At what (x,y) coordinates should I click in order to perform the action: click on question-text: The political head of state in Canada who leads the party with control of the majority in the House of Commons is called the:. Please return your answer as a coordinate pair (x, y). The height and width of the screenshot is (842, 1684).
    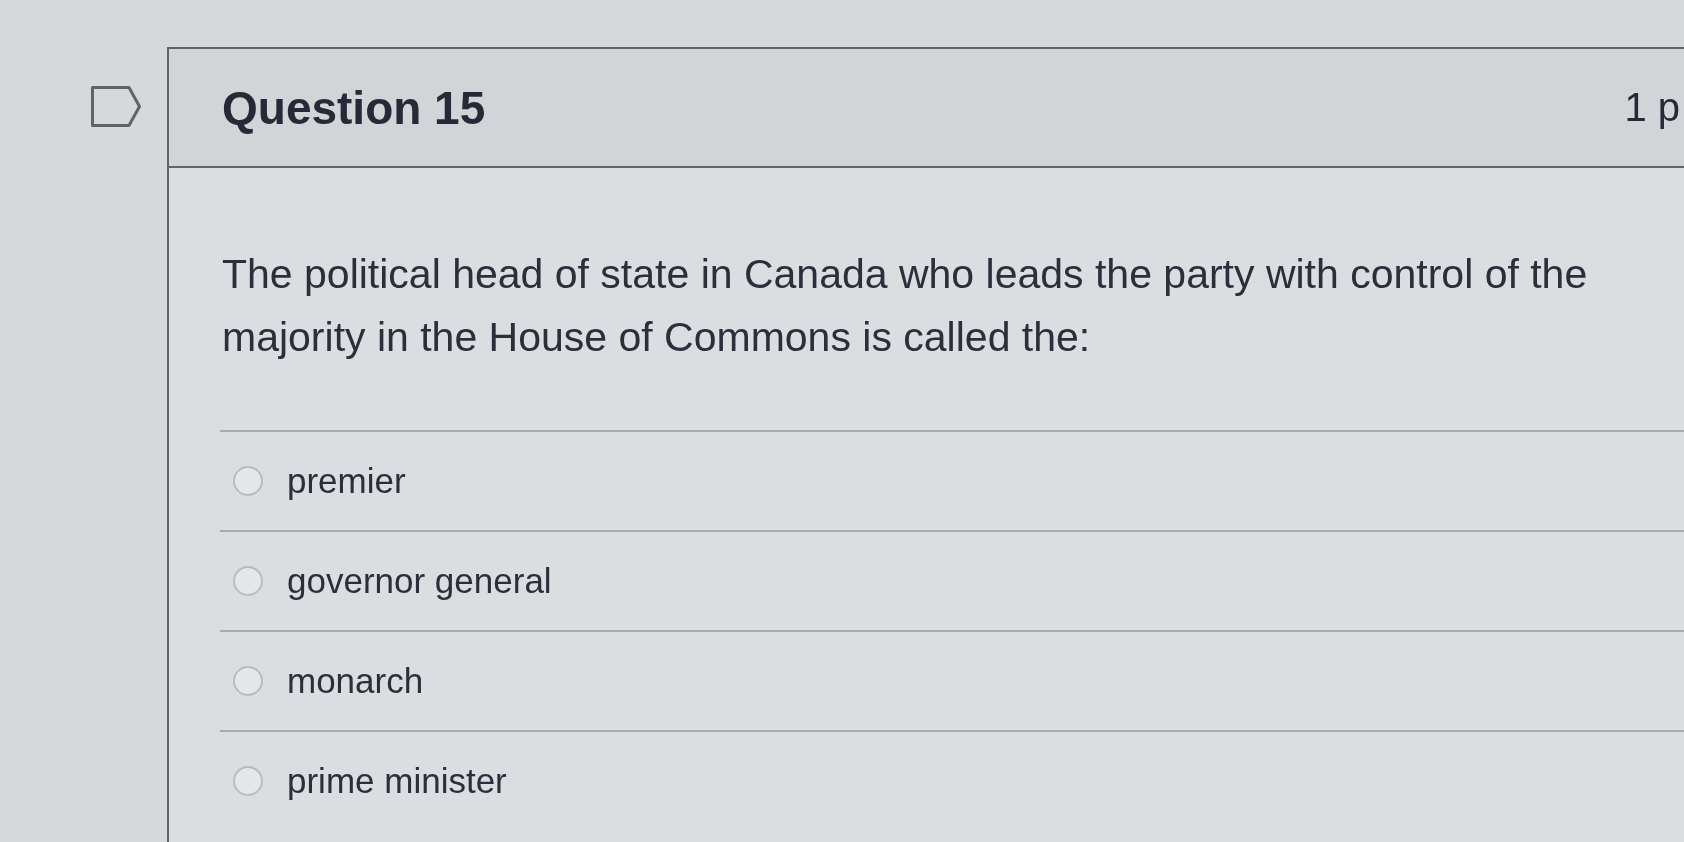
    Looking at the image, I should click on (905, 306).